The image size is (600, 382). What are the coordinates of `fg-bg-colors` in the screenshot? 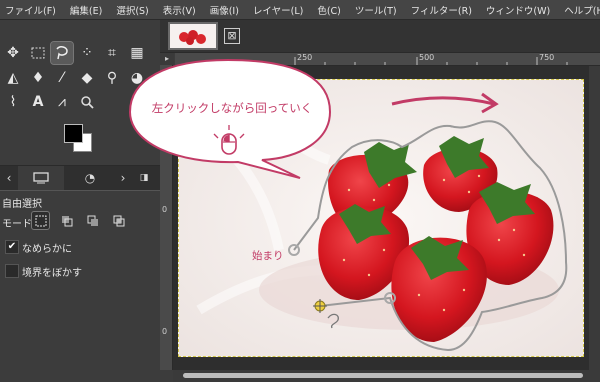 It's located at (78, 138).